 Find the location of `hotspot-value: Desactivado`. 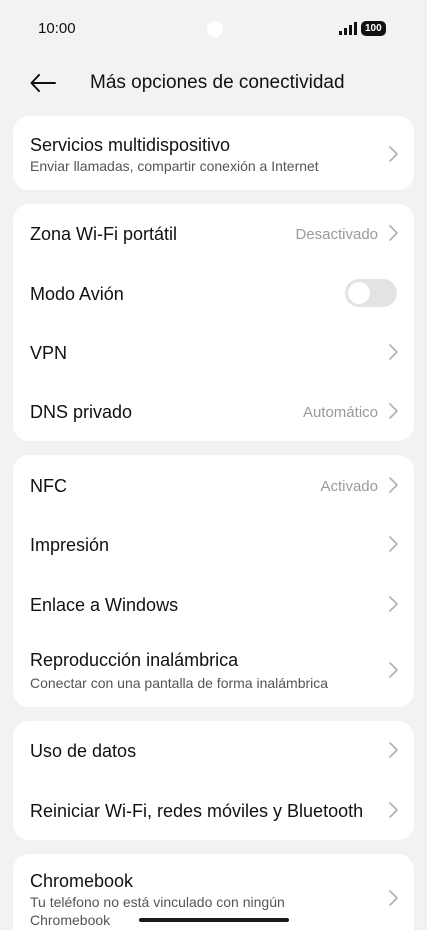

hotspot-value: Desactivado is located at coordinates (336, 234).